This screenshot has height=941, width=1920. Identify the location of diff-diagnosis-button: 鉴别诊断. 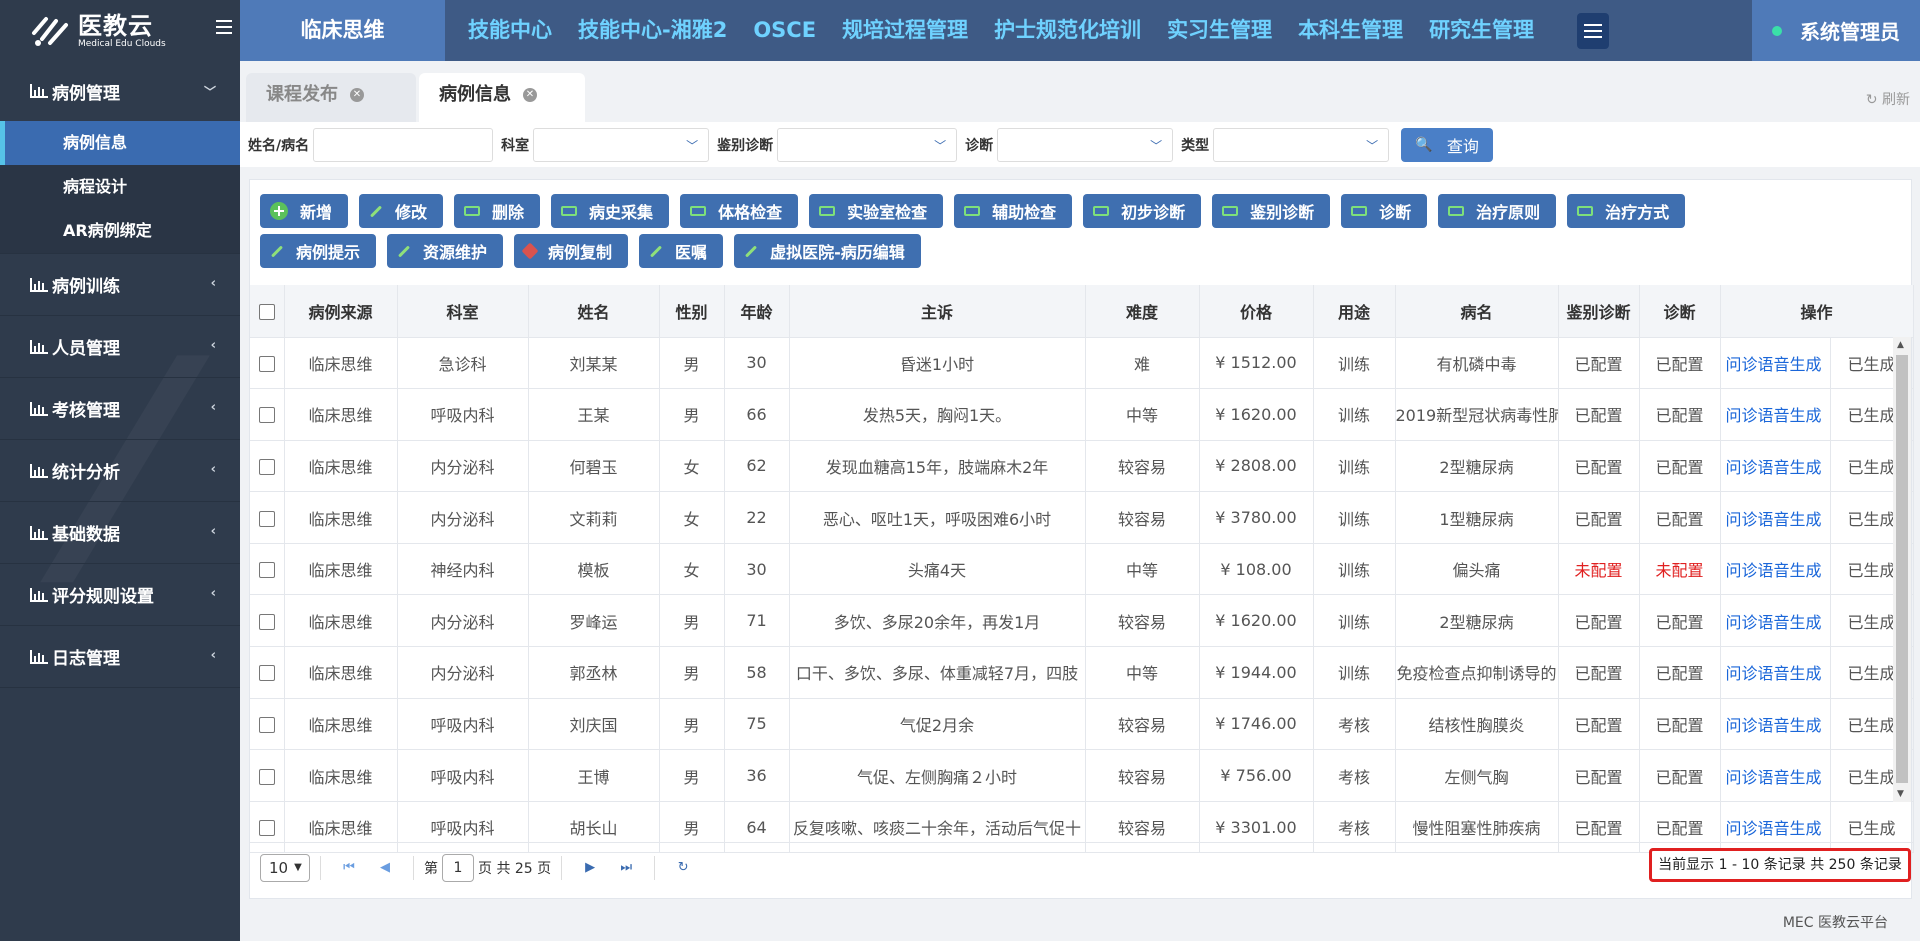
(1271, 211).